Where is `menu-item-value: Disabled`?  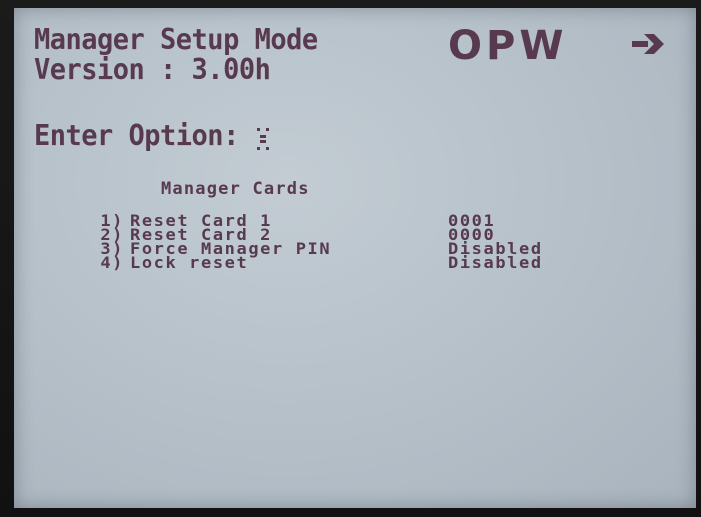 menu-item-value: Disabled is located at coordinates (495, 263).